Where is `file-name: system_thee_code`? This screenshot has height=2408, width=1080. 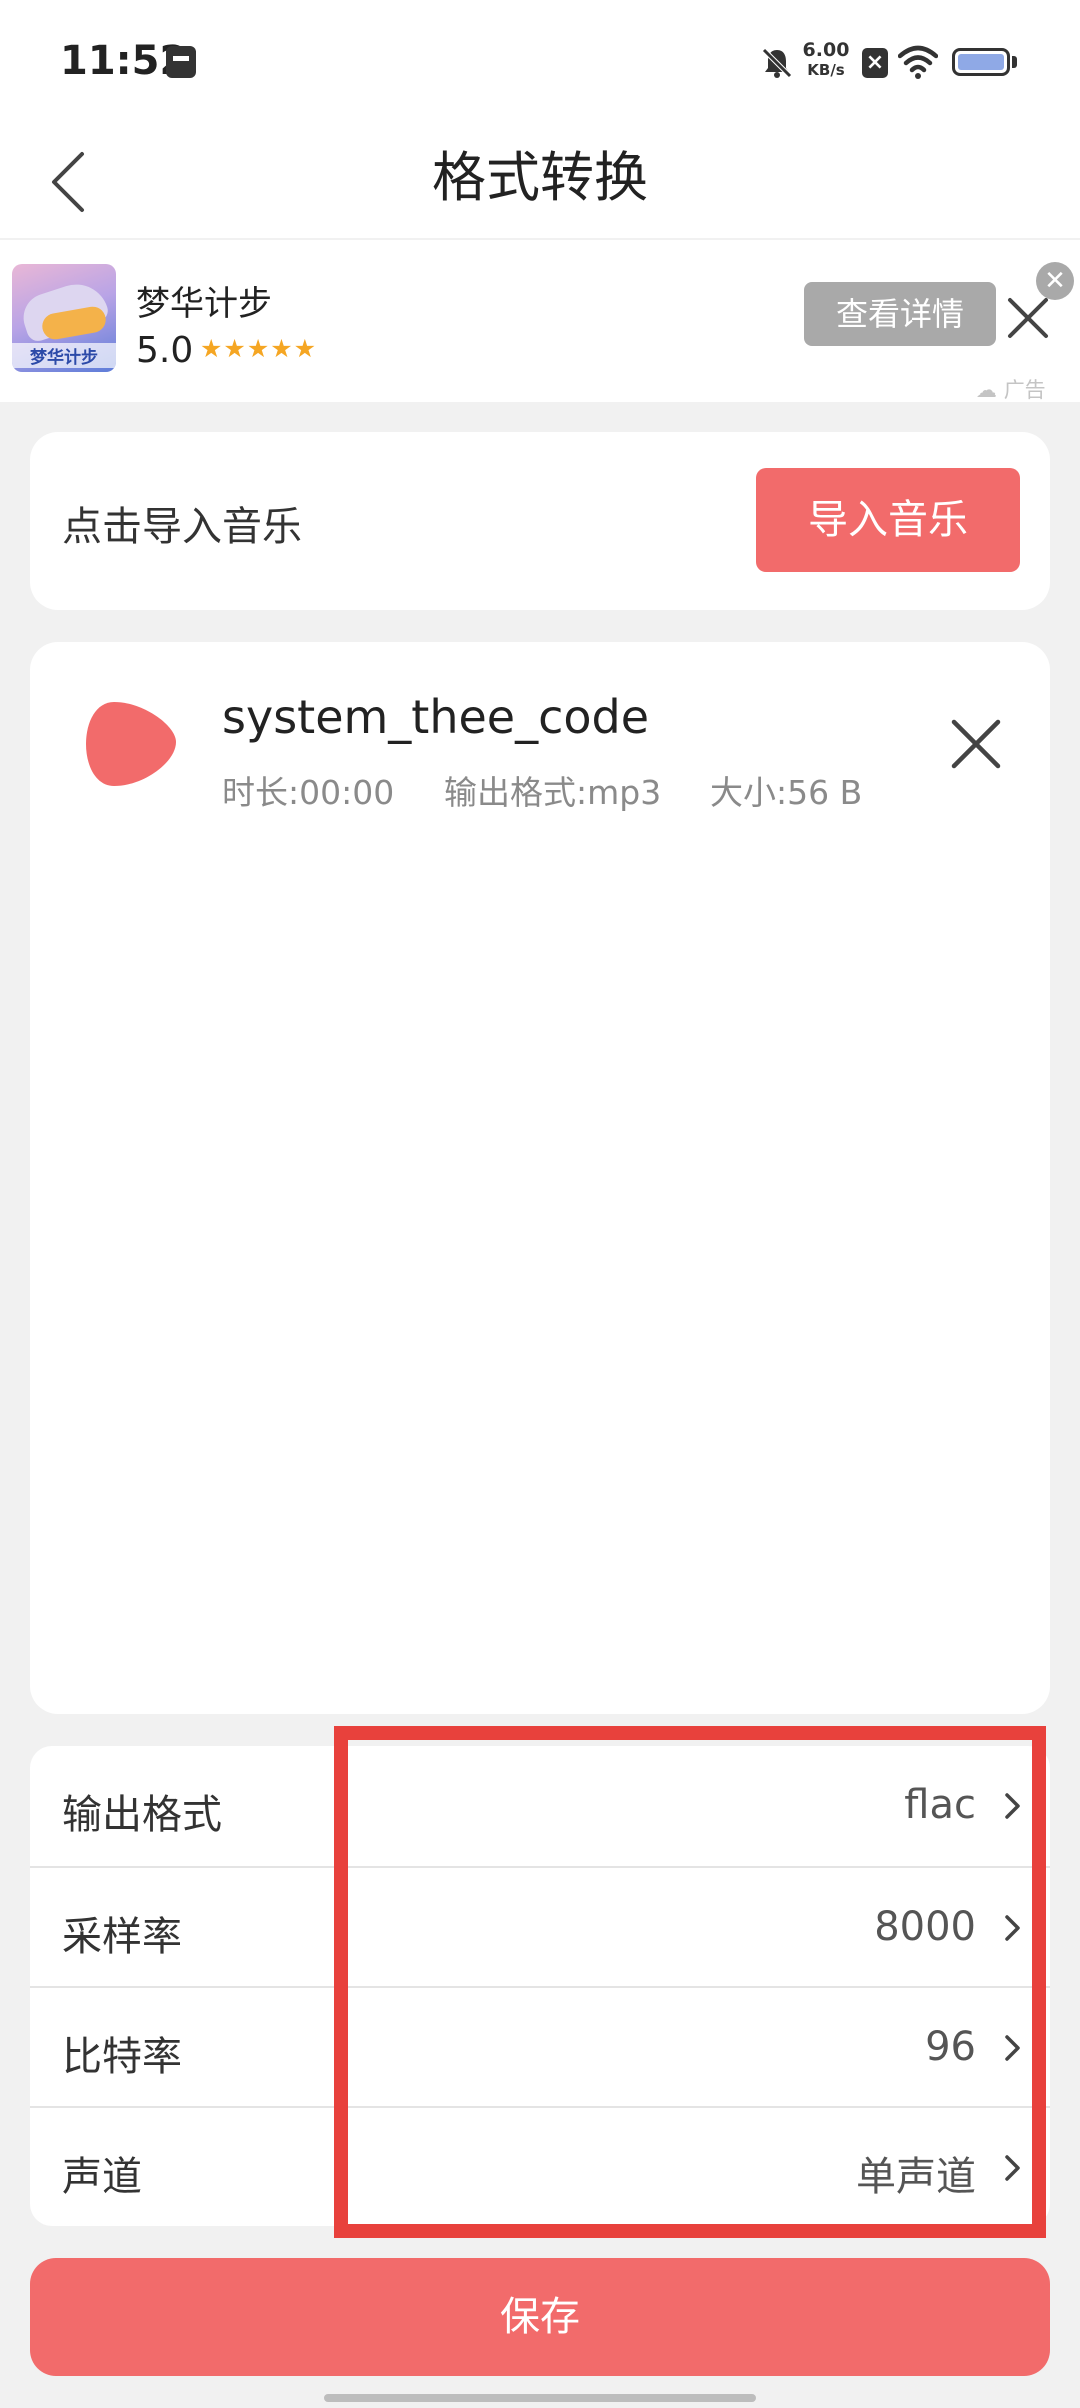
file-name: system_thee_code is located at coordinates (436, 717).